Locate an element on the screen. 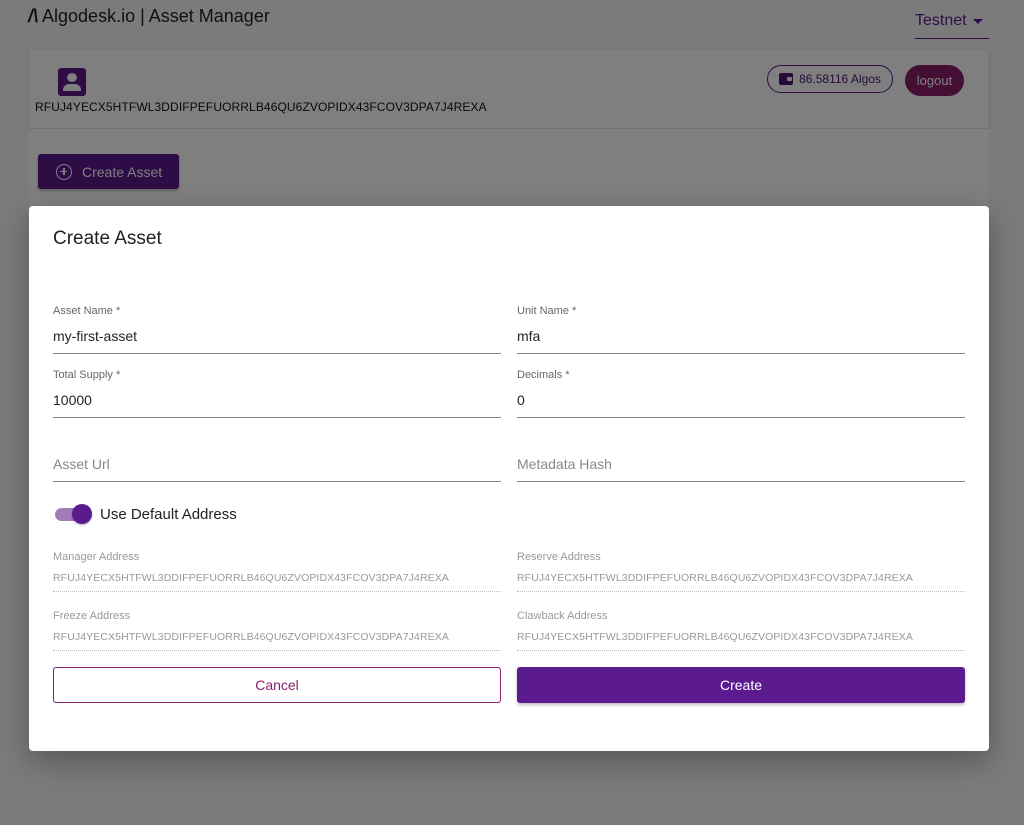 This screenshot has width=1024, height=825. create-button: Create is located at coordinates (741, 685).